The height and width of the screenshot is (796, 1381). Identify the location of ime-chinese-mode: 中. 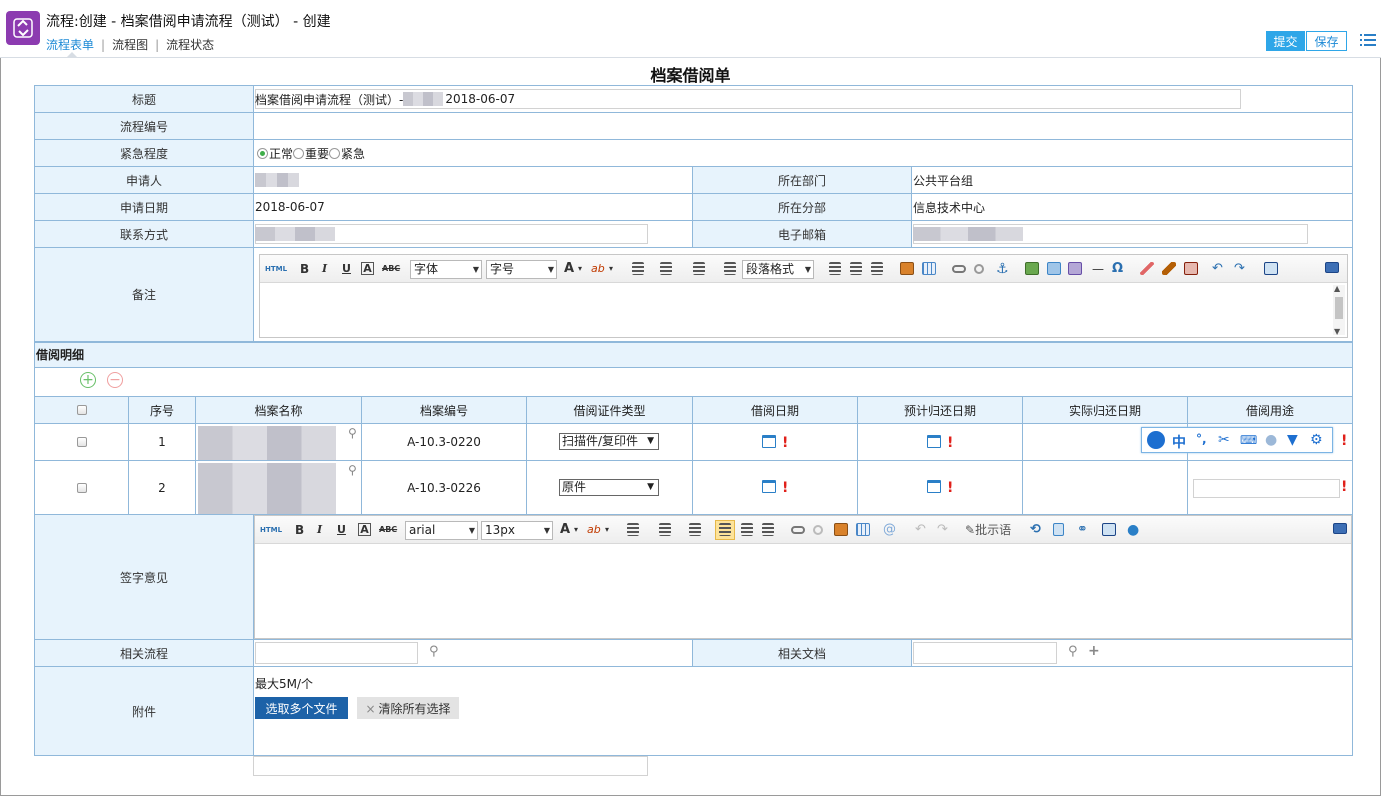
(1179, 442).